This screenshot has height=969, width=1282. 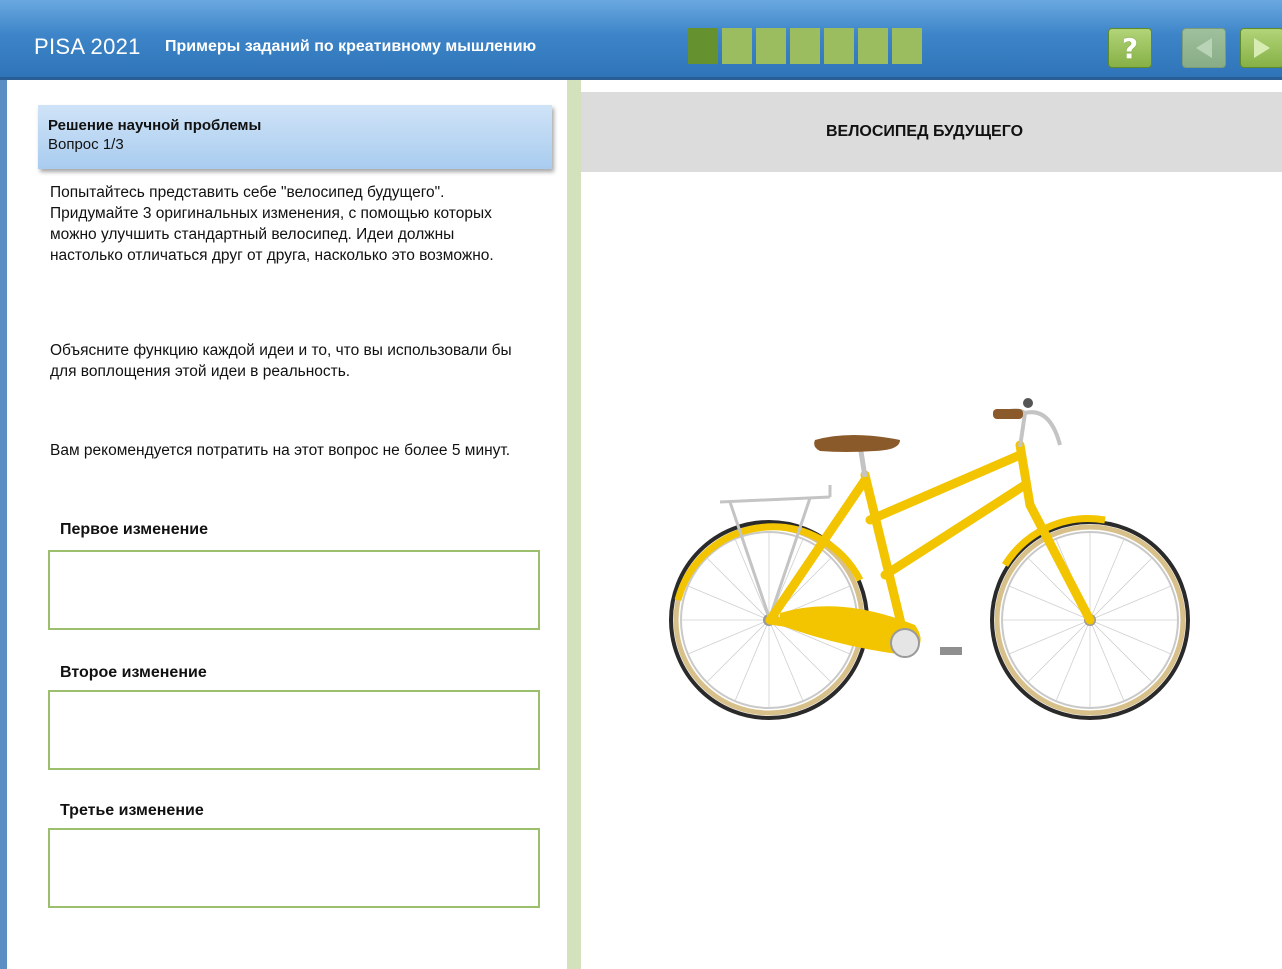 What do you see at coordinates (87, 46) in the screenshot?
I see `brand-title: PISA 2021` at bounding box center [87, 46].